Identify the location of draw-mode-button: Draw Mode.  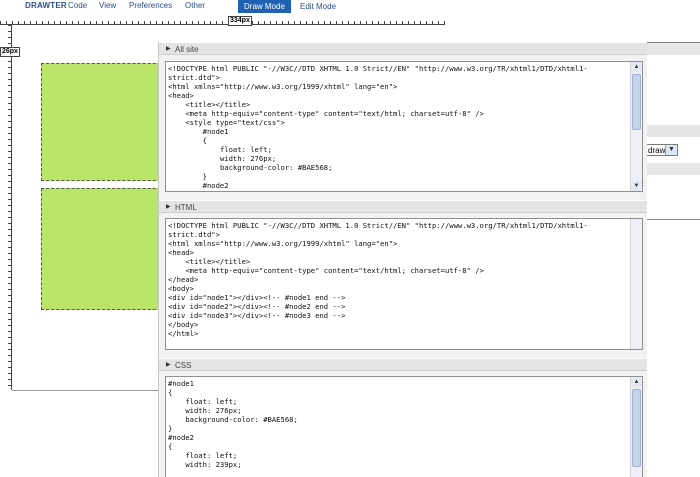
(264, 6).